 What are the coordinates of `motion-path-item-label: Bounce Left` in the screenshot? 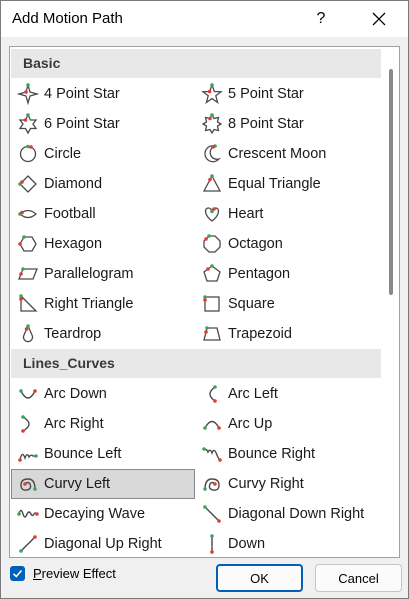 It's located at (83, 454).